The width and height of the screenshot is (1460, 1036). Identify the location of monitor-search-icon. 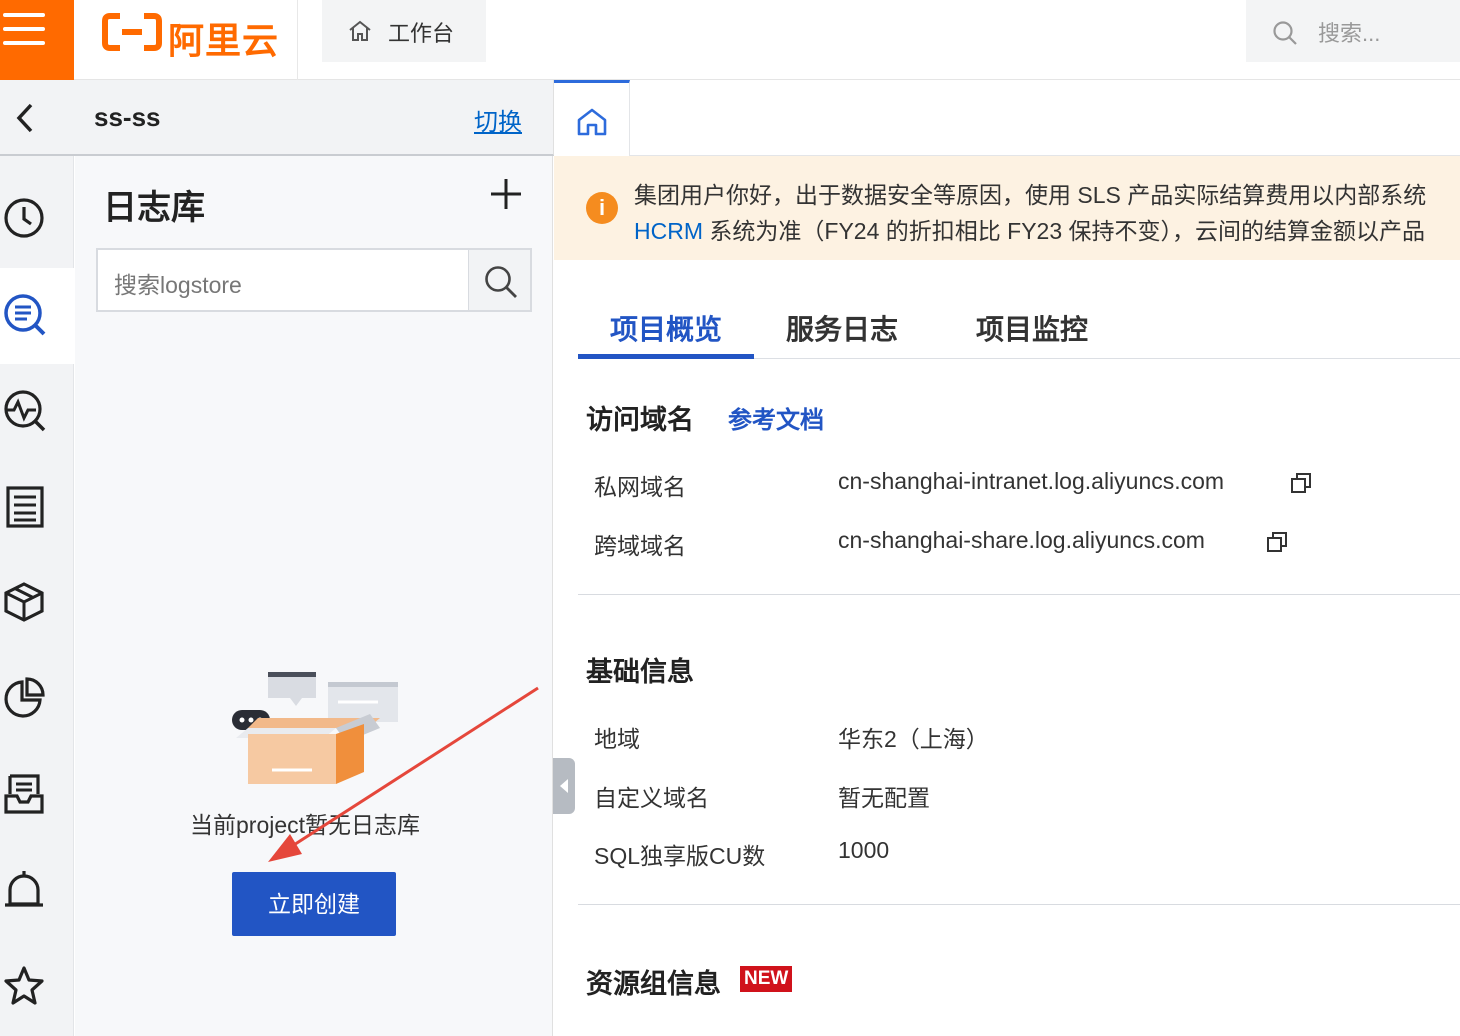
(25, 411).